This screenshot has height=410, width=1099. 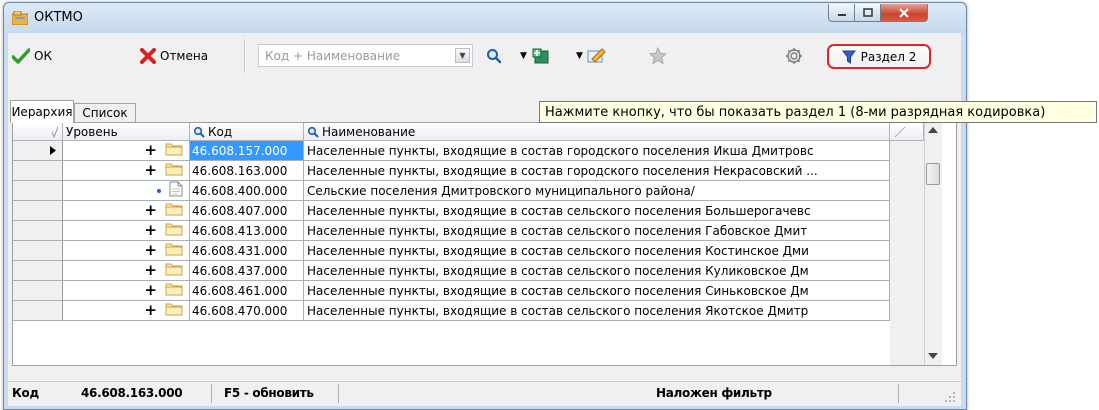 I want to click on resize-grip-icon, so click(x=950, y=397).